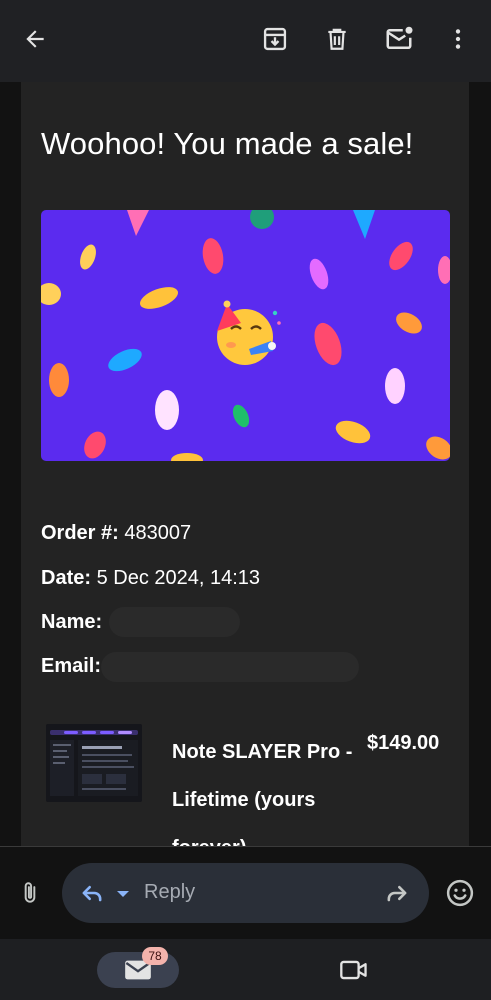 Image resolution: width=491 pixels, height=1000 pixels. I want to click on customer-name-field: Name:, so click(71, 622).